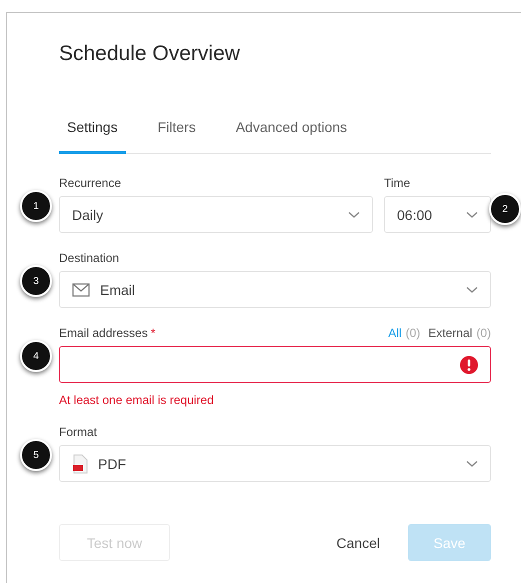 This screenshot has height=583, width=521. What do you see at coordinates (36, 281) in the screenshot?
I see `callout-marker: 3` at bounding box center [36, 281].